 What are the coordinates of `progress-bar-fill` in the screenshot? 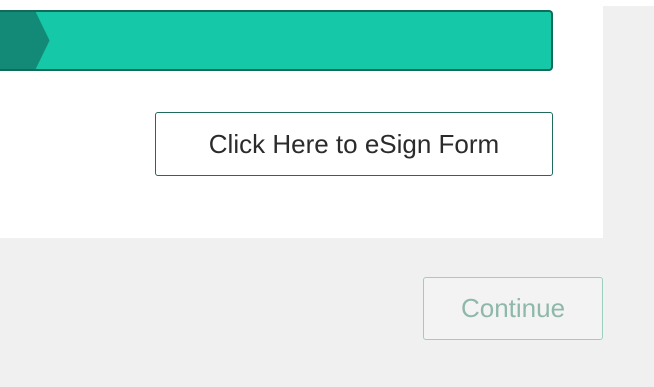 It's located at (25, 40).